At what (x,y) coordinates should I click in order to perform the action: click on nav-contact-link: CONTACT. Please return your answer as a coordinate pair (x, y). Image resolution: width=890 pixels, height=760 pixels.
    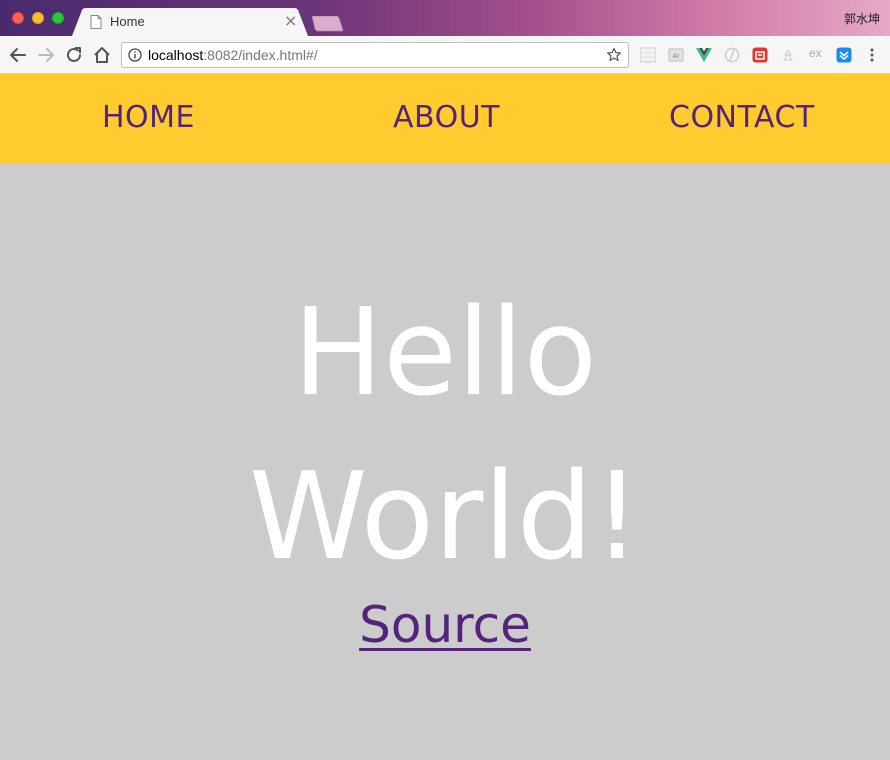
    Looking at the image, I should click on (742, 118).